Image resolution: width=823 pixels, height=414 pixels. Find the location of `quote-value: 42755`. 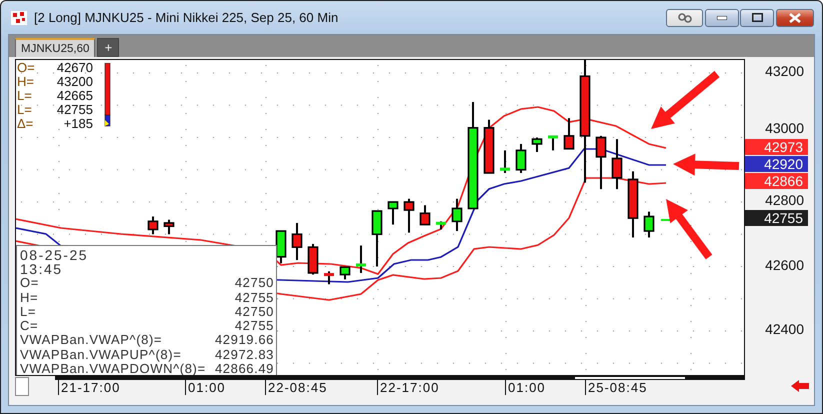

quote-value: 42755 is located at coordinates (74, 110).